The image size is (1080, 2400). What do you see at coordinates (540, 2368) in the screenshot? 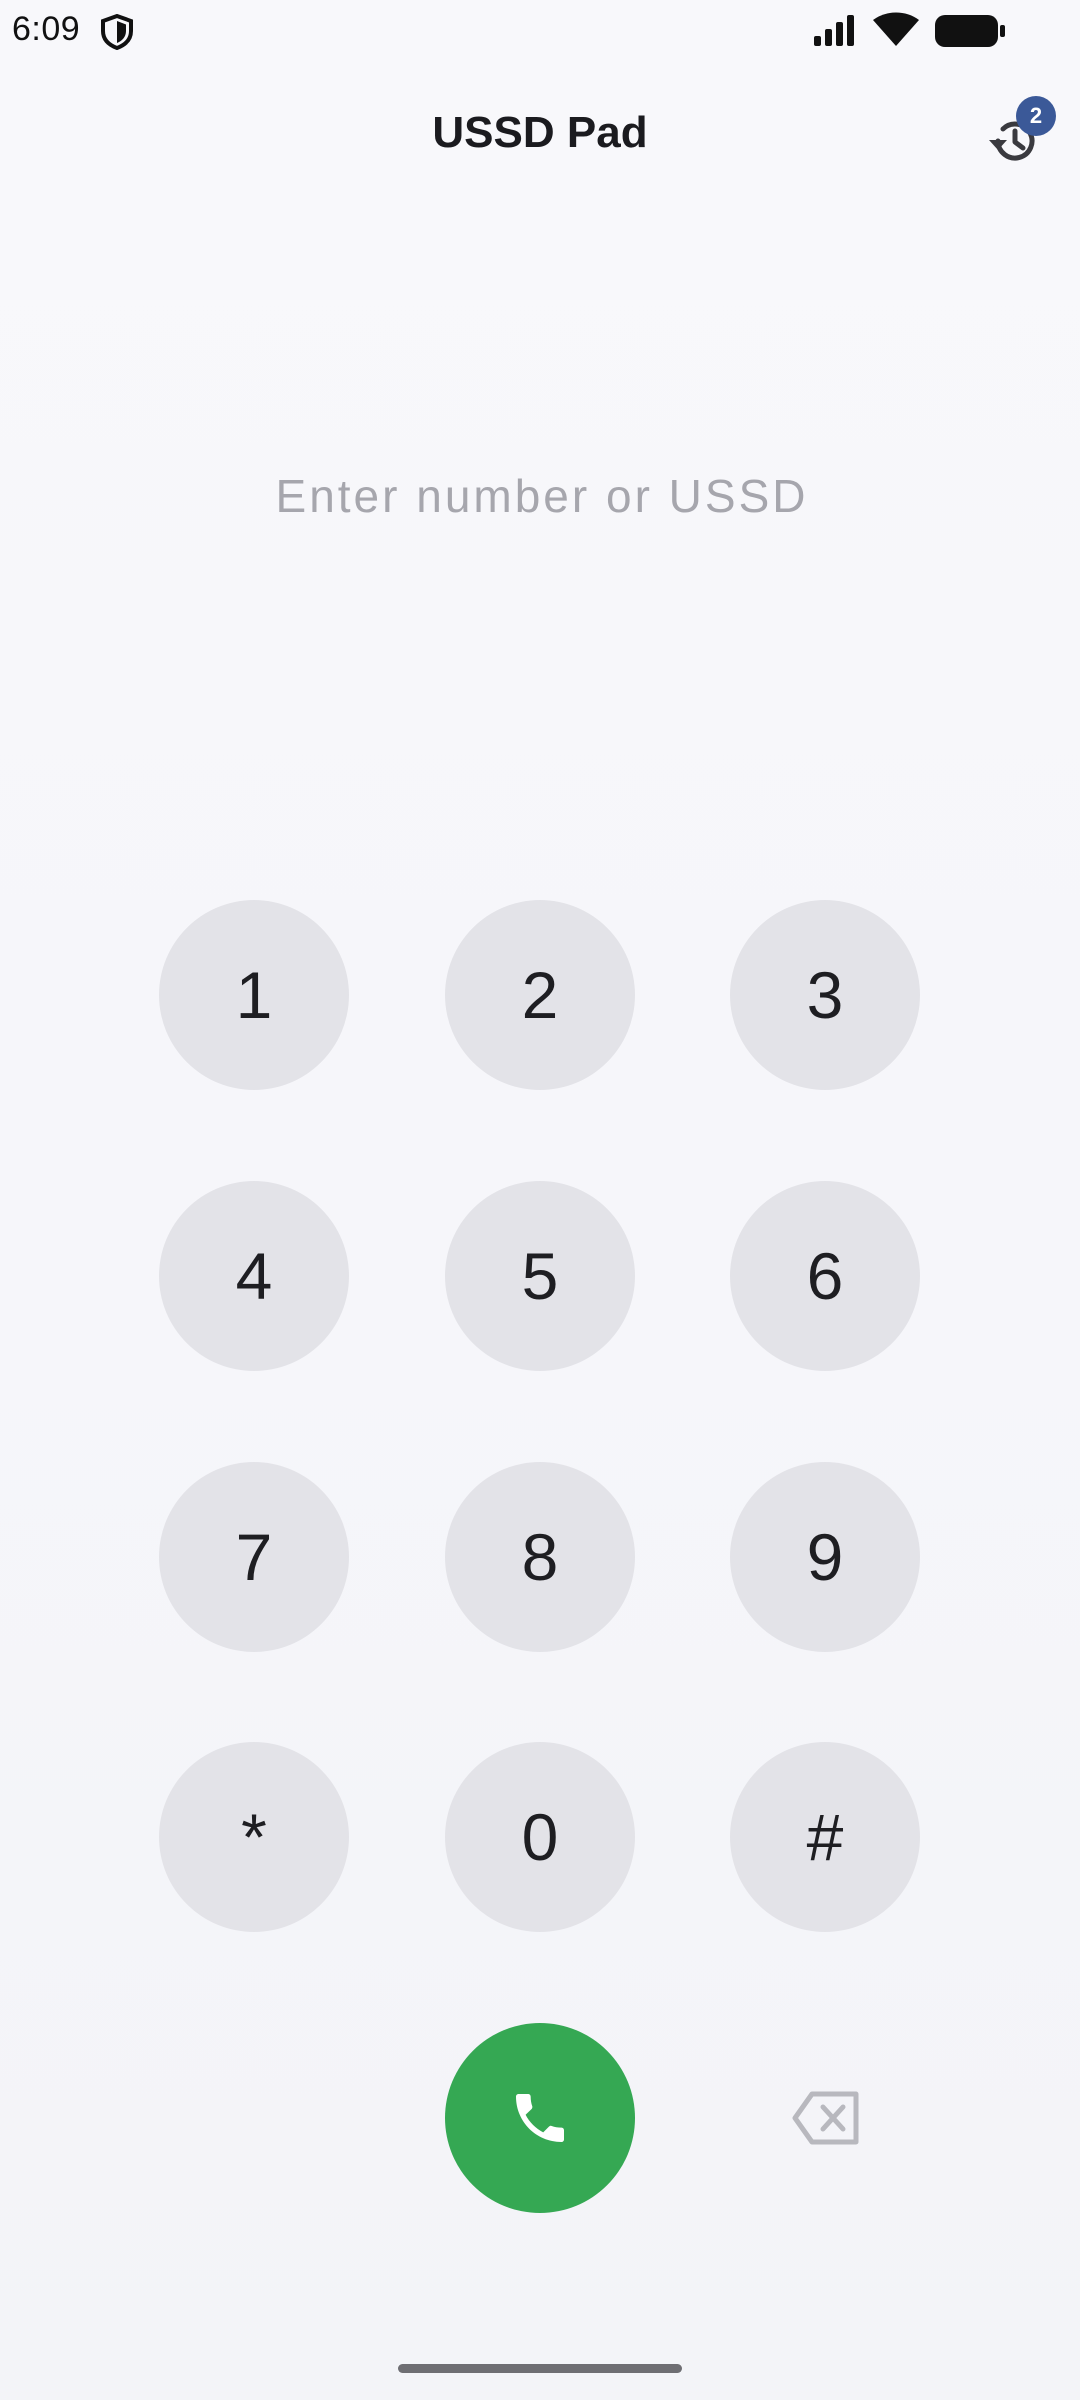
I see `home-indicator` at bounding box center [540, 2368].